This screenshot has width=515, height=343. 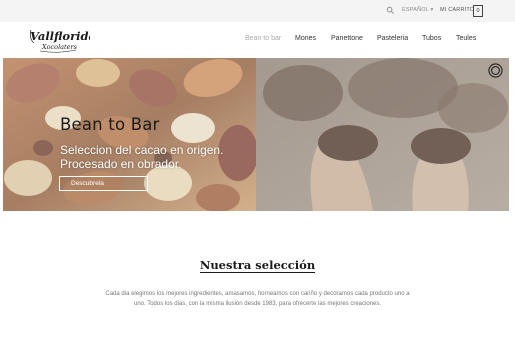 What do you see at coordinates (110, 124) in the screenshot?
I see `hero-title: Bean to Bar` at bounding box center [110, 124].